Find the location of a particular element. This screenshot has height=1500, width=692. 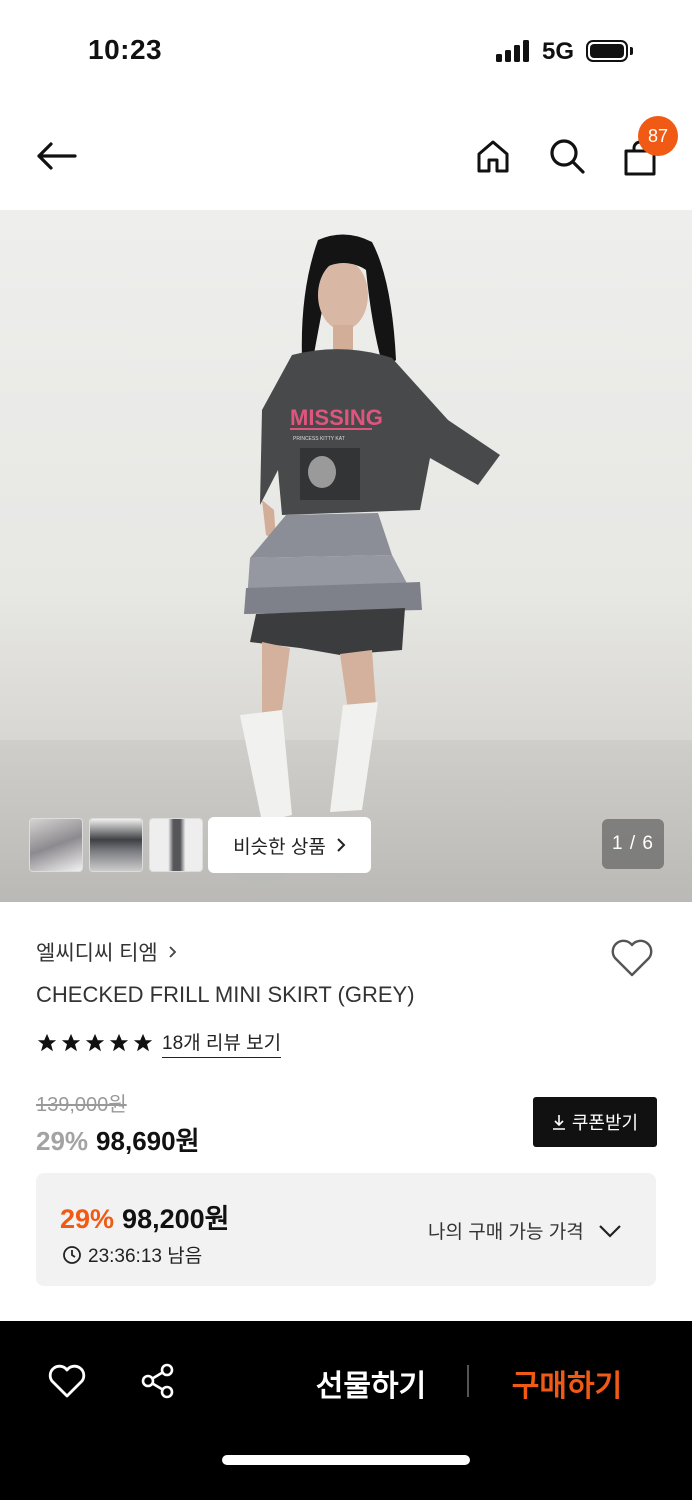

search-icon is located at coordinates (567, 156).